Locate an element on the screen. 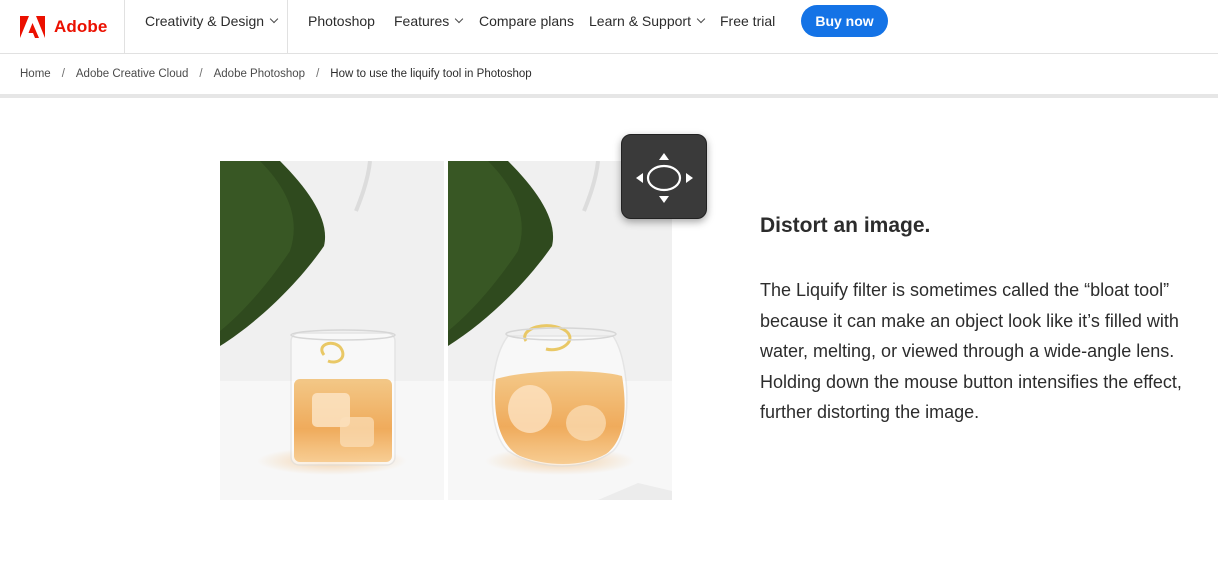  liquify-bloat-tool-icon is located at coordinates (664, 176).